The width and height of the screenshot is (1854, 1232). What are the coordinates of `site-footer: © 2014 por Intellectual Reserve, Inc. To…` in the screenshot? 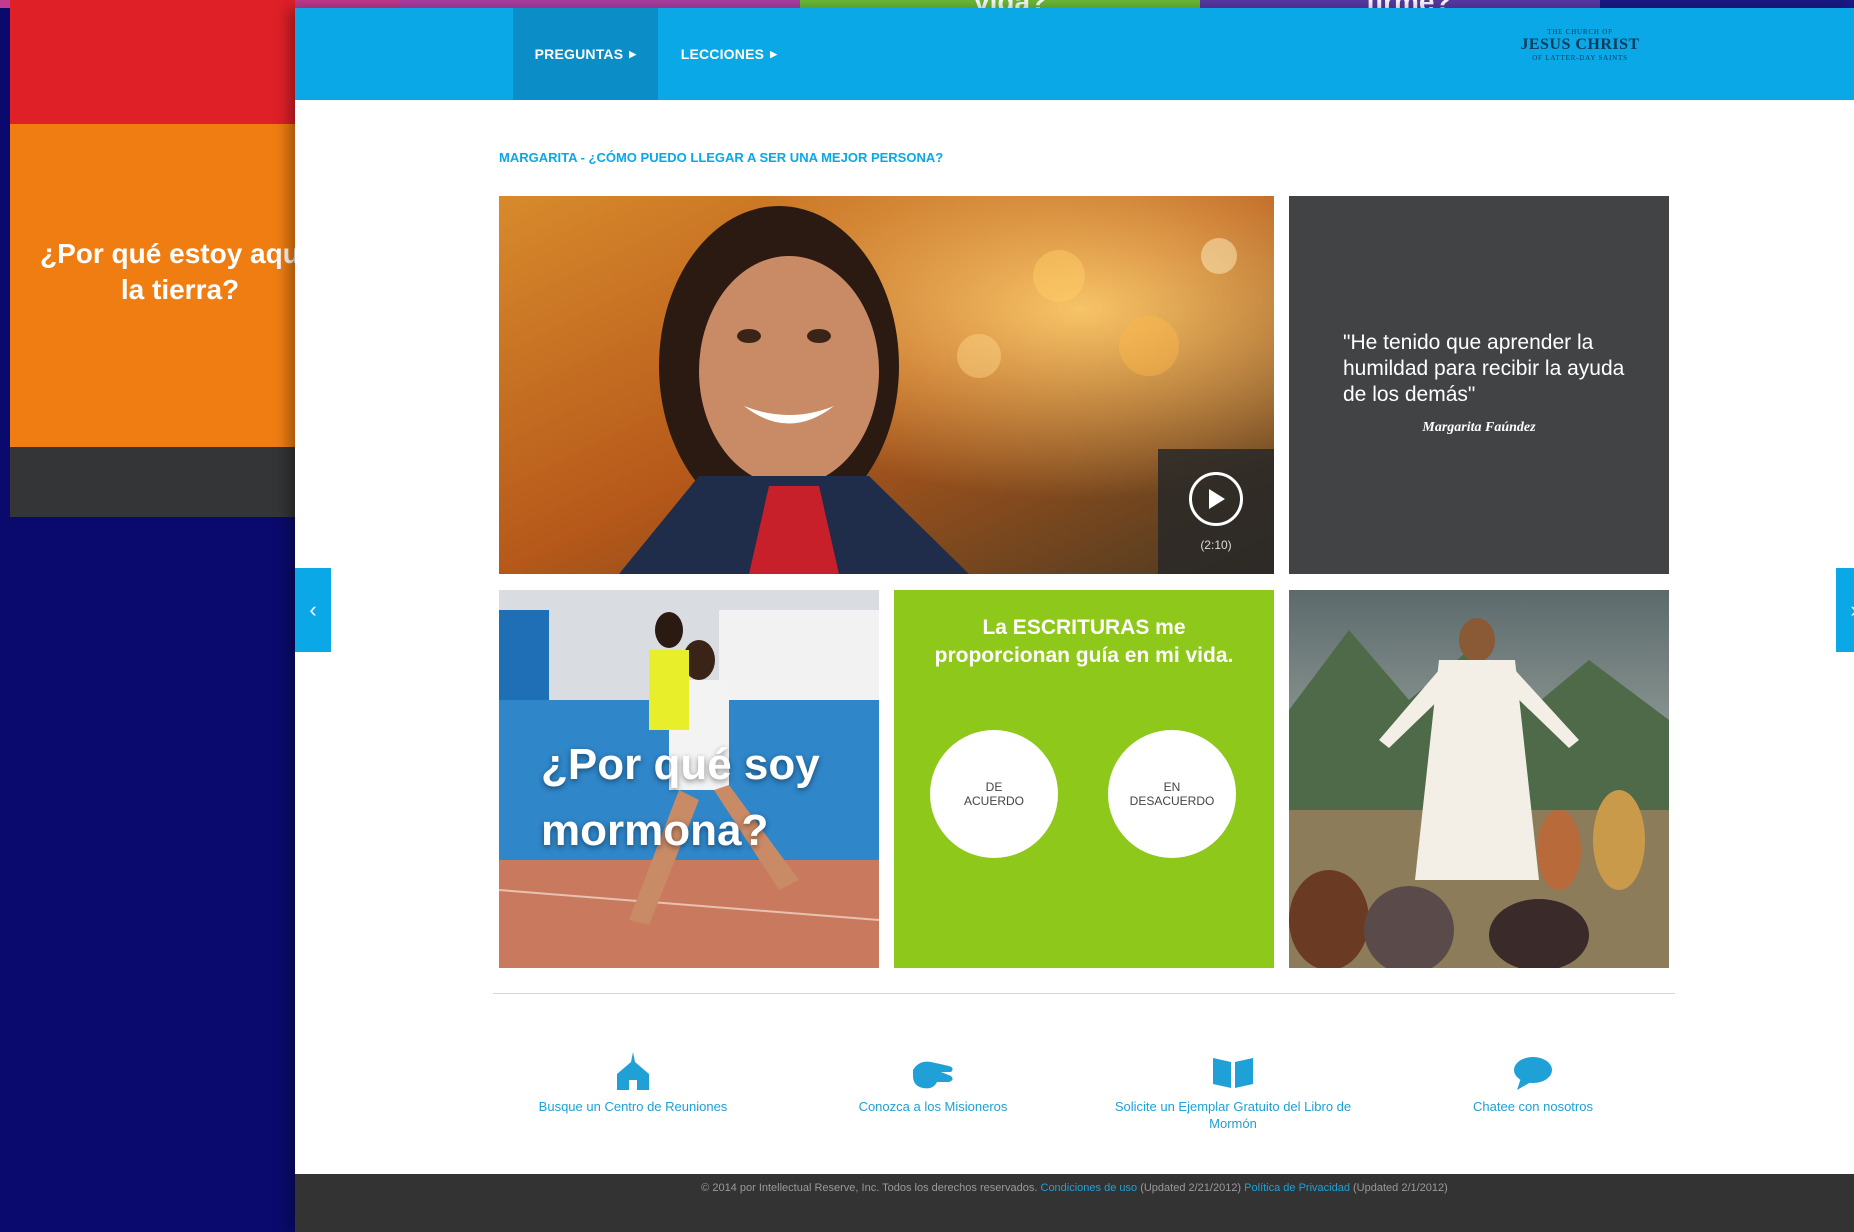 It's located at (1074, 1203).